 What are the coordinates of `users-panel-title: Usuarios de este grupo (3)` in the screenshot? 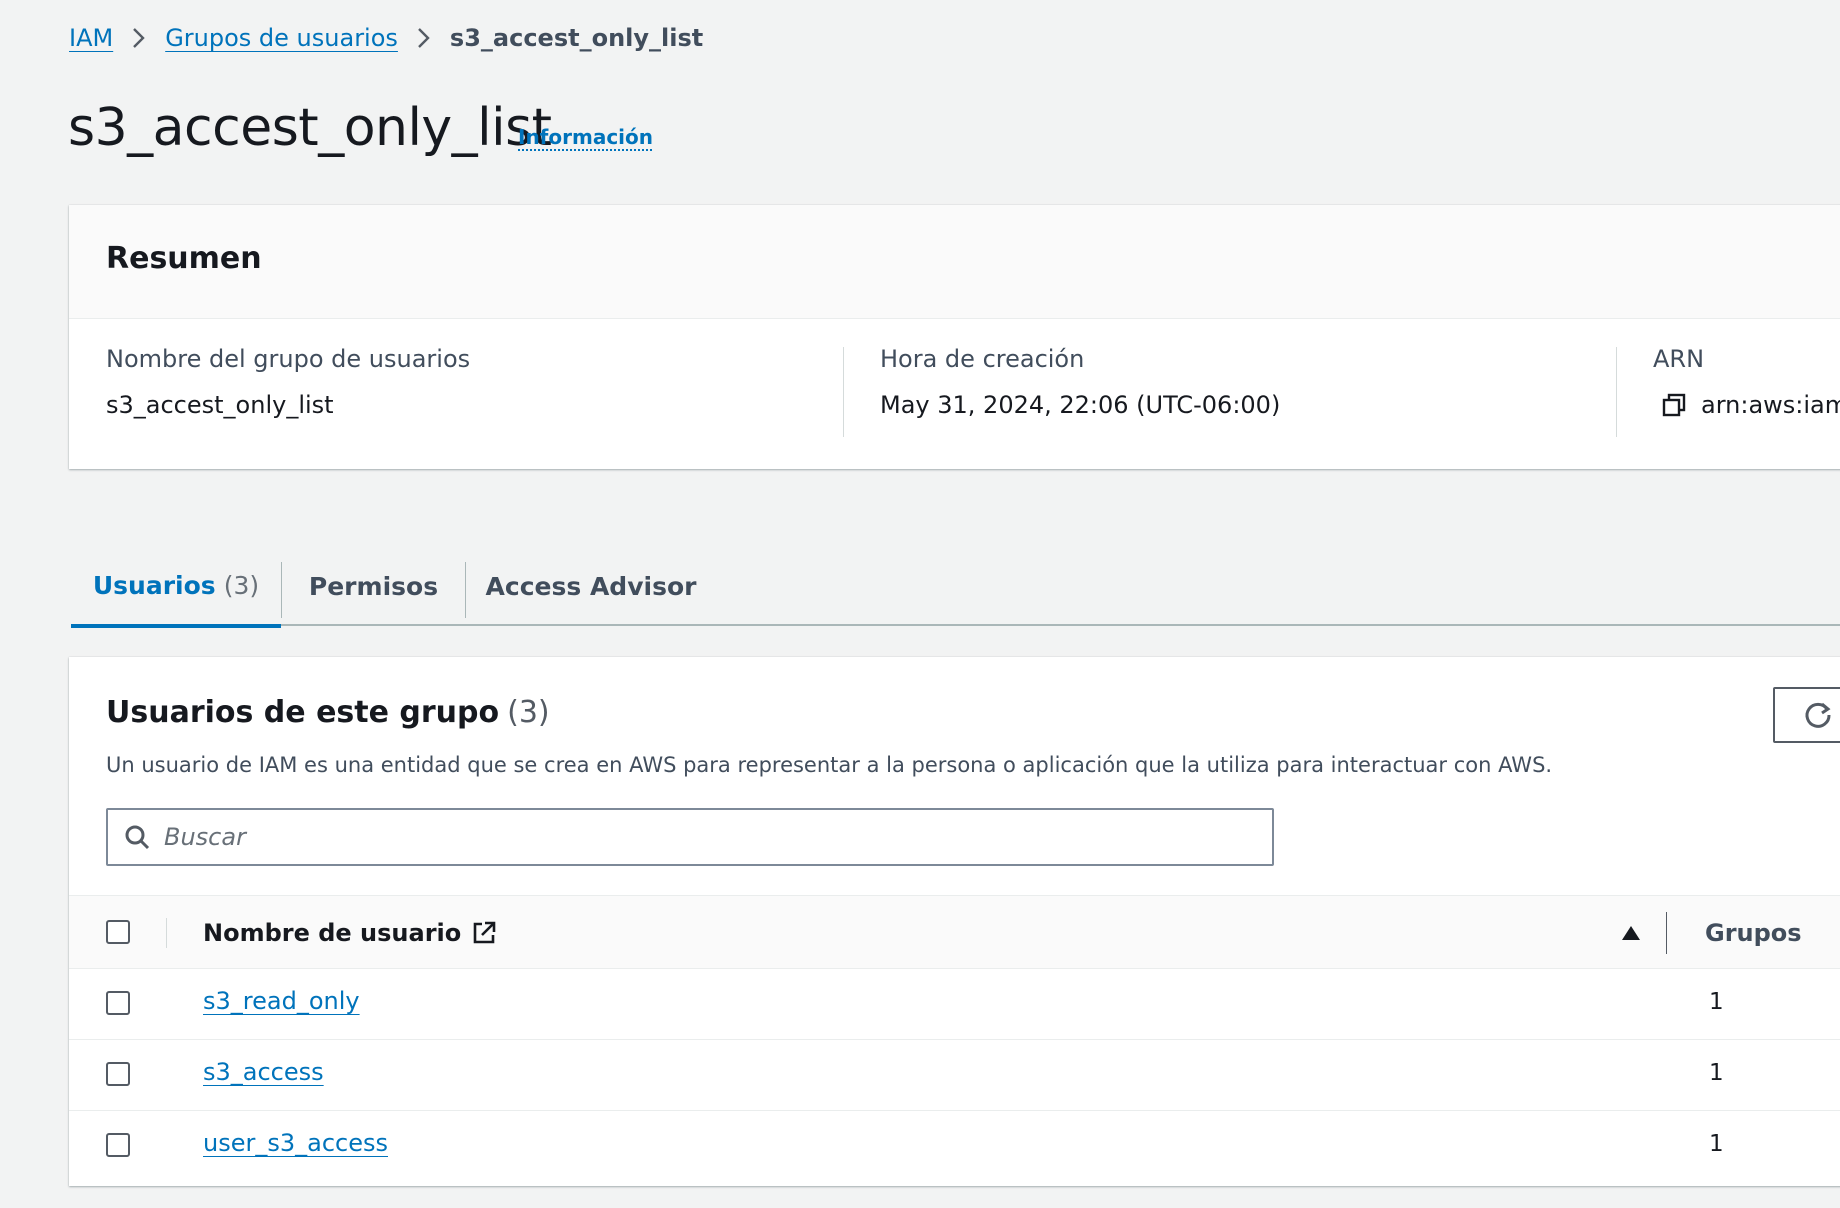 It's located at (328, 712).